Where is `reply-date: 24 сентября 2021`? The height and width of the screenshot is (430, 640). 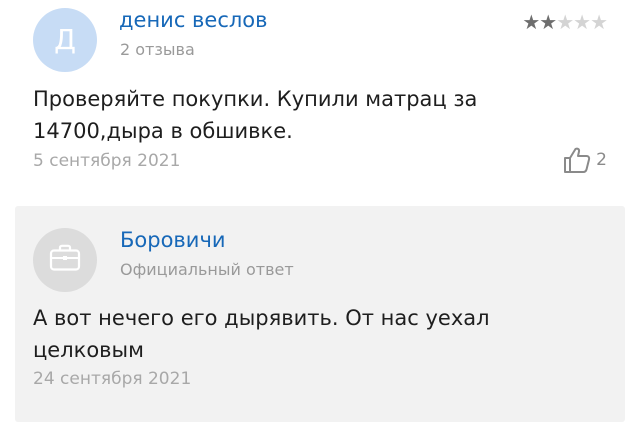 reply-date: 24 сентября 2021 is located at coordinates (112, 379).